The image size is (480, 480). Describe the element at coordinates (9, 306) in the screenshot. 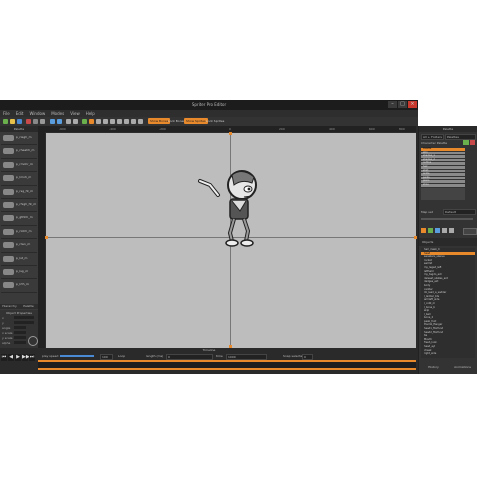

I see `tab-hierarchy: Hierarchy` at that location.